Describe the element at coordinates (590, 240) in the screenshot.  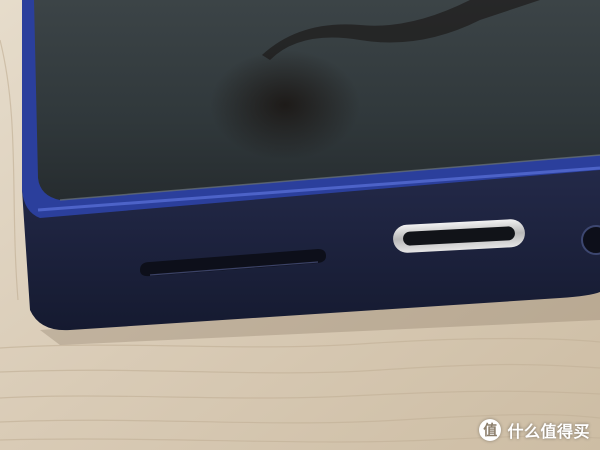
I see `headphone-jack` at that location.